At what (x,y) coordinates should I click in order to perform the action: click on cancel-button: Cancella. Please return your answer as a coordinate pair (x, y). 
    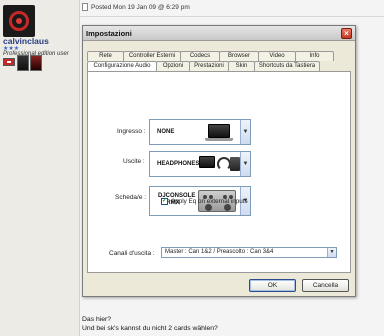
    Looking at the image, I should click on (325, 285).